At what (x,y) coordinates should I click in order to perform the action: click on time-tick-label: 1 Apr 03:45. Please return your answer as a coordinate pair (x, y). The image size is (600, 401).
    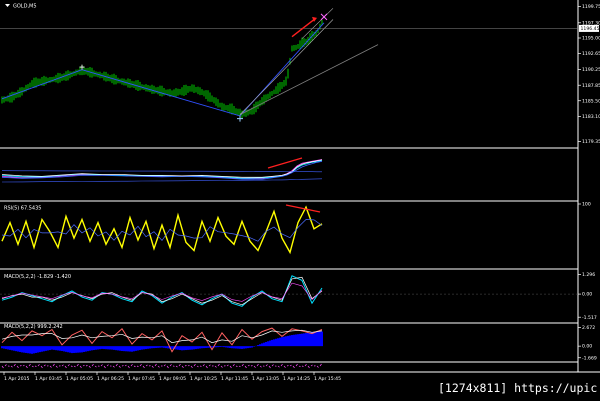
    Looking at the image, I should click on (48, 379).